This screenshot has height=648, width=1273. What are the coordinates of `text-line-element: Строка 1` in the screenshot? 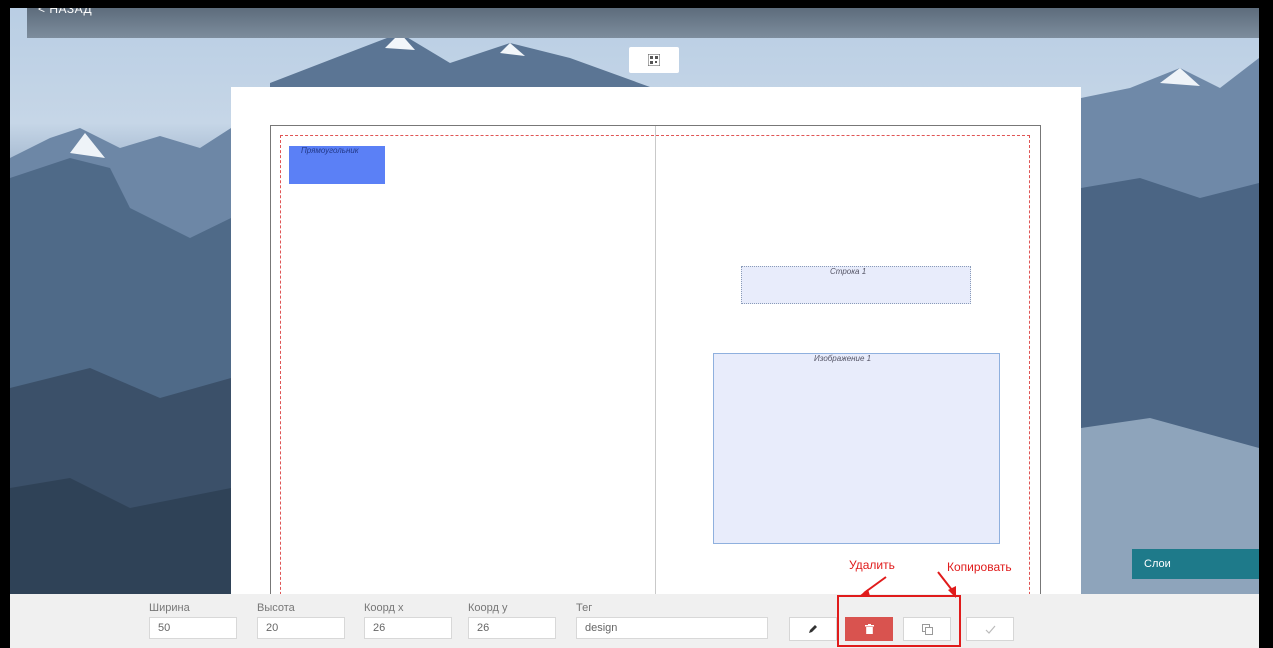 It's located at (856, 285).